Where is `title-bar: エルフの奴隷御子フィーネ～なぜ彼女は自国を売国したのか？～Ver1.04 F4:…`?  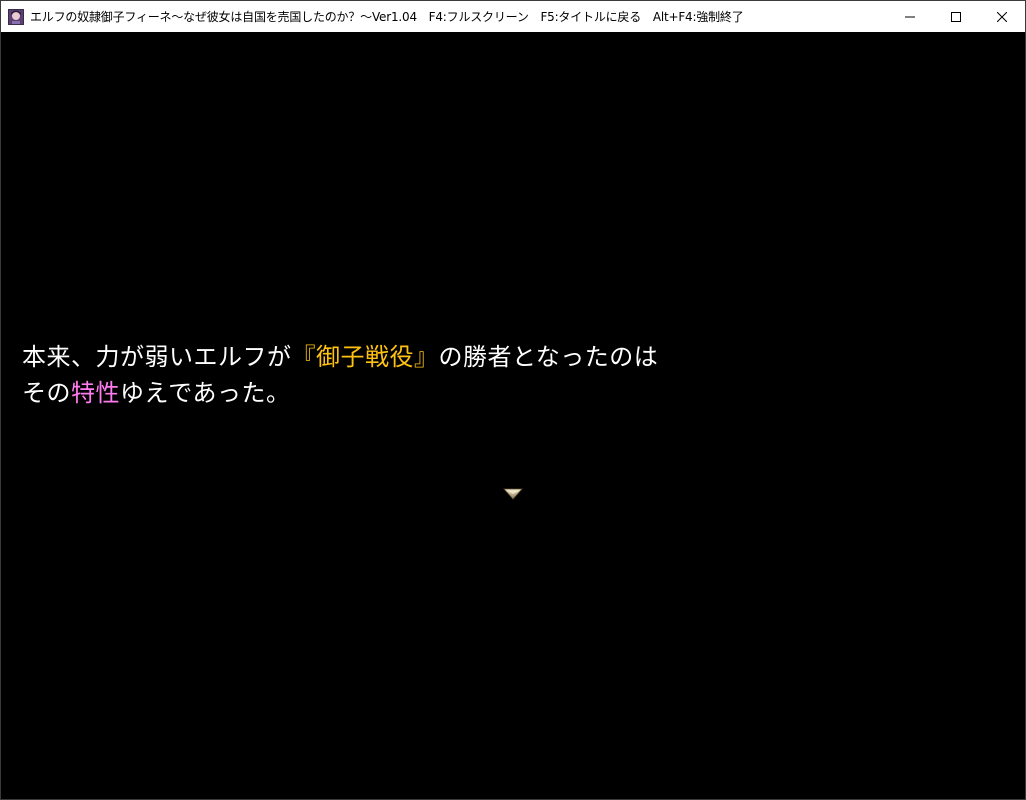 title-bar: エルフの奴隷御子フィーネ～なぜ彼女は自国を売国したのか？～Ver1.04 F4:… is located at coordinates (513, 16).